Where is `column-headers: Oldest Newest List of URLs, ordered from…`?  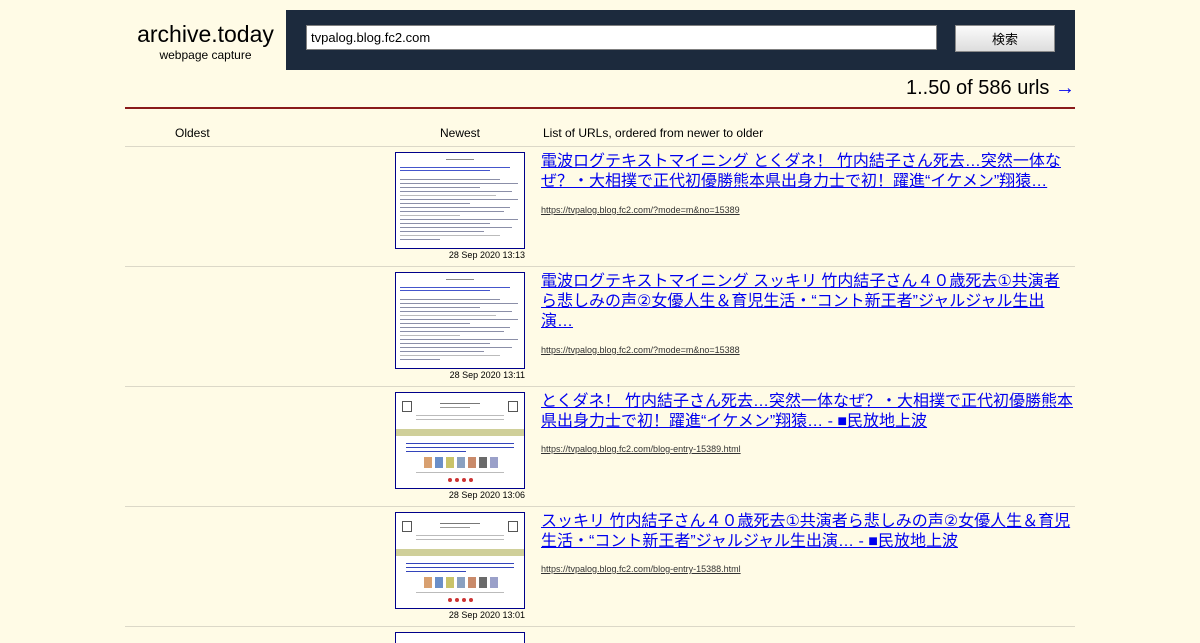 column-headers: Oldest Newest List of URLs, ordered from… is located at coordinates (600, 134).